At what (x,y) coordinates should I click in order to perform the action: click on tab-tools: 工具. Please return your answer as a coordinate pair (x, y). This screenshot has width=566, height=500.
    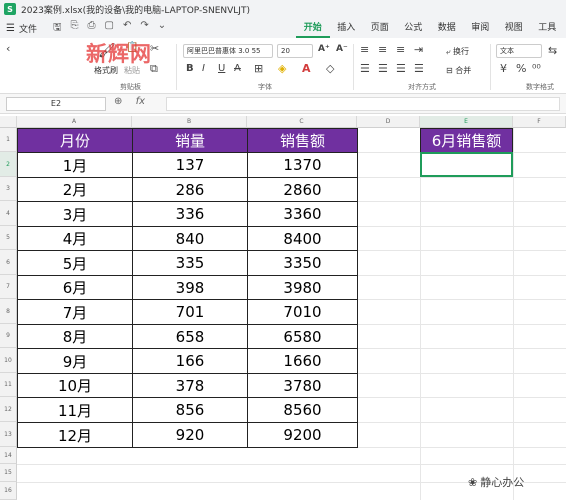
    Looking at the image, I should click on (548, 28).